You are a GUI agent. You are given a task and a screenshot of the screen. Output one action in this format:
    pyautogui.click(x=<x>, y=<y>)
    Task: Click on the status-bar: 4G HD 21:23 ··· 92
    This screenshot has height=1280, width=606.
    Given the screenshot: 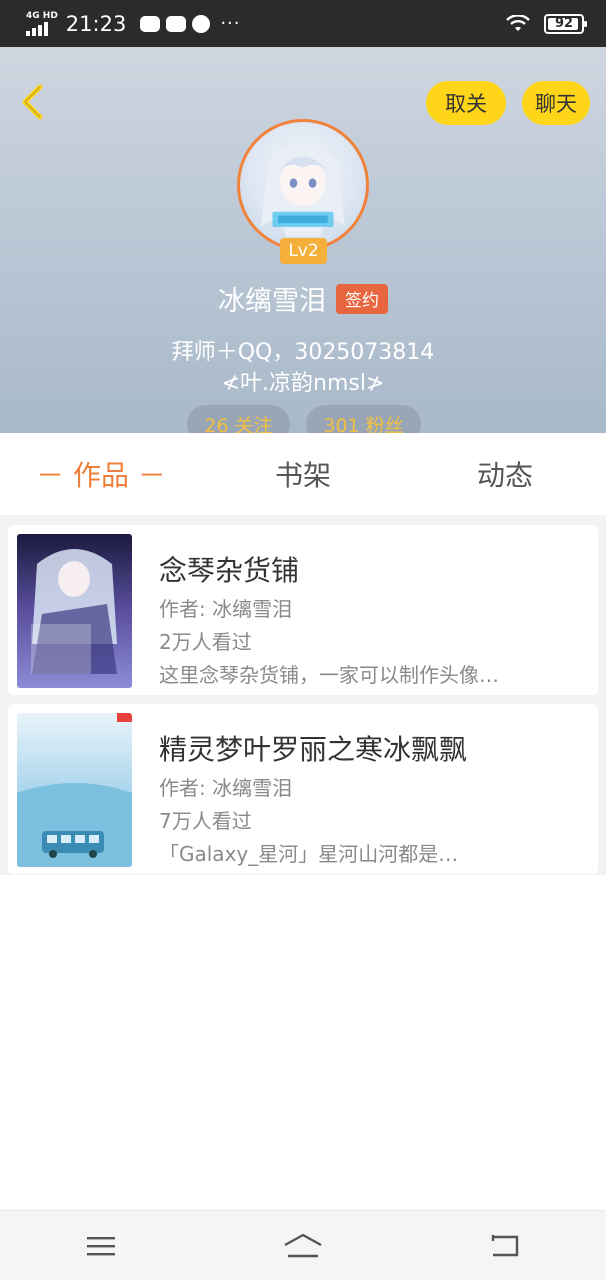 What is the action you would take?
    pyautogui.click(x=303, y=23)
    